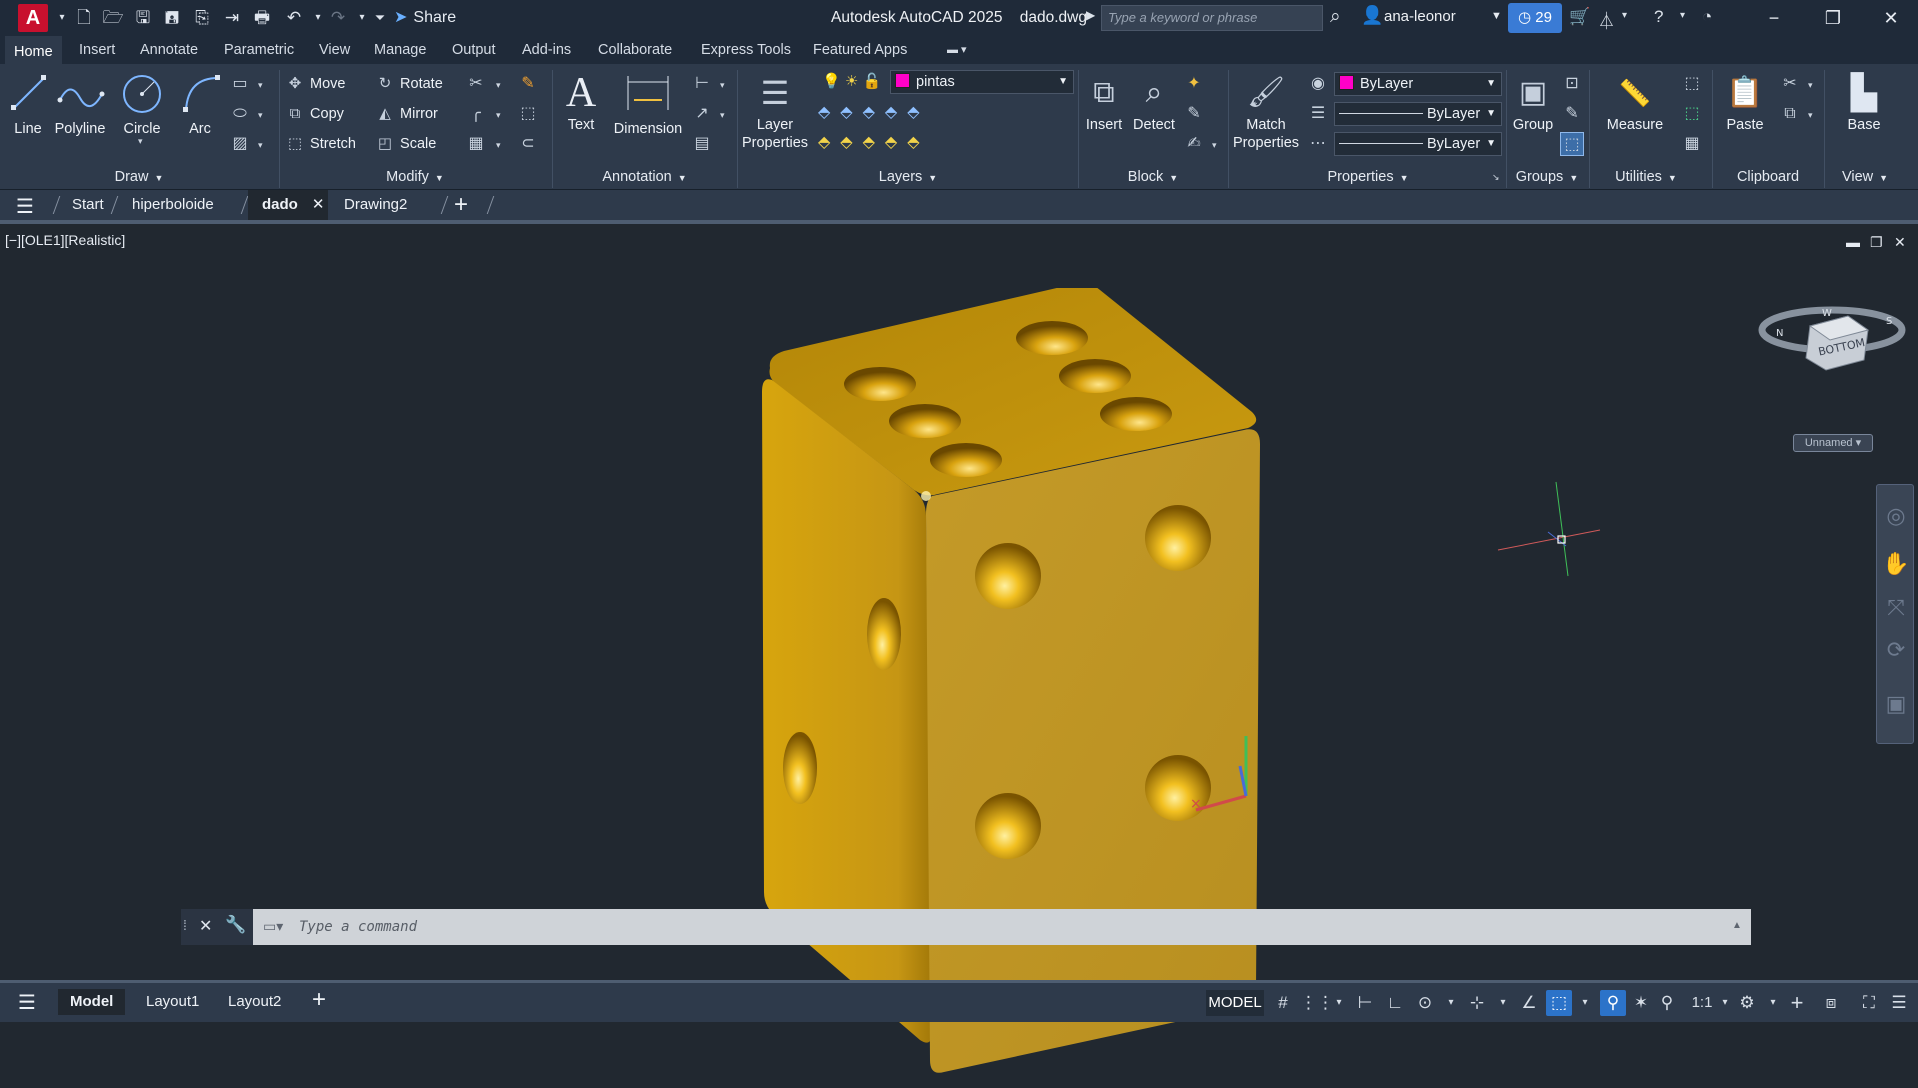 The image size is (1918, 1088). Describe the element at coordinates (1365, 1003) in the screenshot. I see `dynamic-input-icon: ⊢` at that location.